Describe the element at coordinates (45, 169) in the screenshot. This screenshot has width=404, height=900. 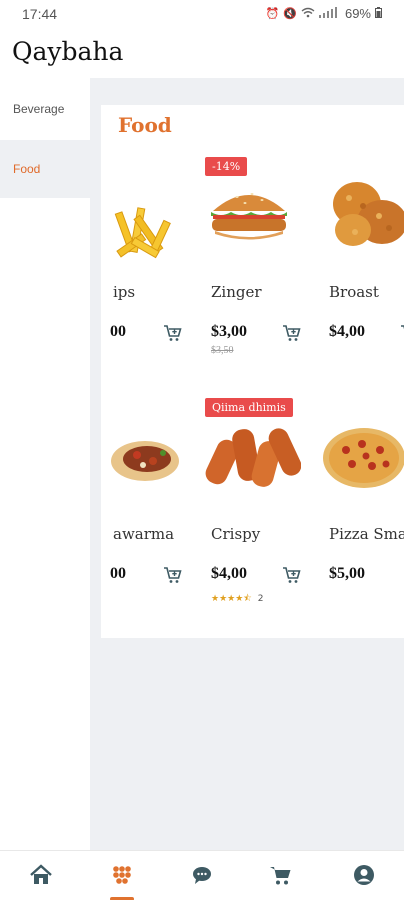
I see `sidebar-item-food: Food` at that location.